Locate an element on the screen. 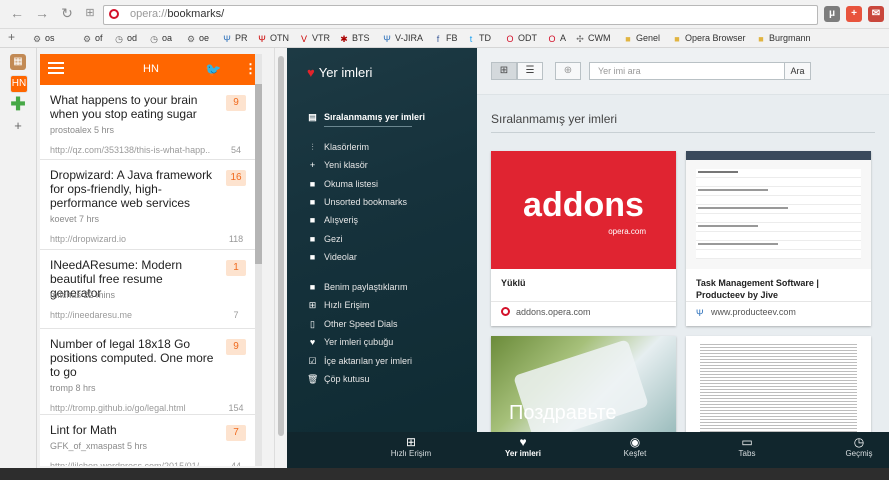 The width and height of the screenshot is (889, 480). sidebar-item-label: Çöp kutusu is located at coordinates (347, 379).